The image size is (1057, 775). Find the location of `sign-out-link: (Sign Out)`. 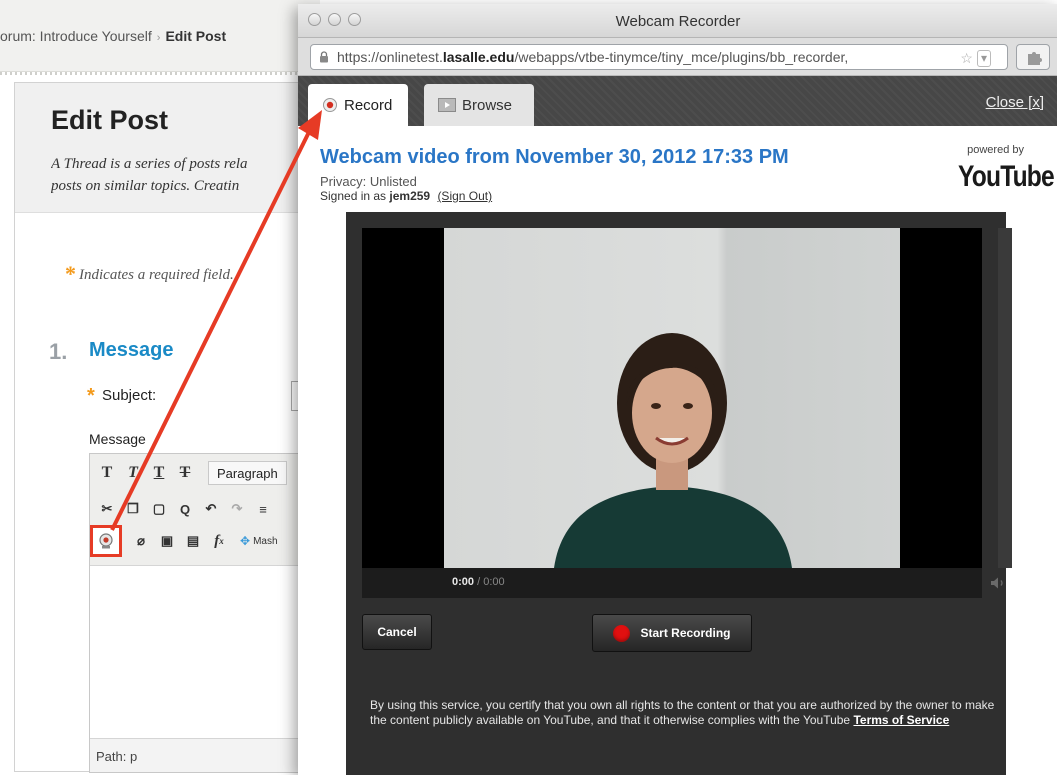

sign-out-link: (Sign Out) is located at coordinates (464, 196).